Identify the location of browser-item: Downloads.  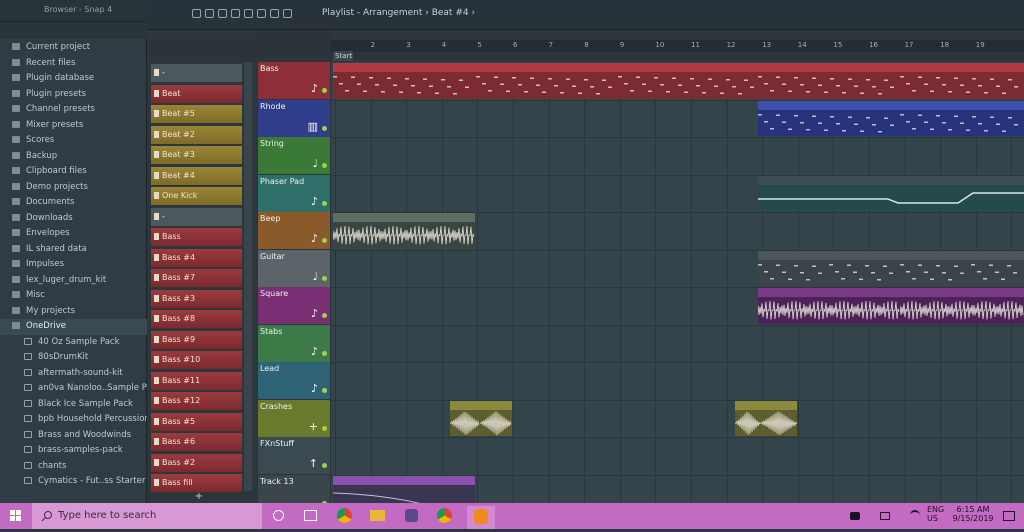
(73, 219).